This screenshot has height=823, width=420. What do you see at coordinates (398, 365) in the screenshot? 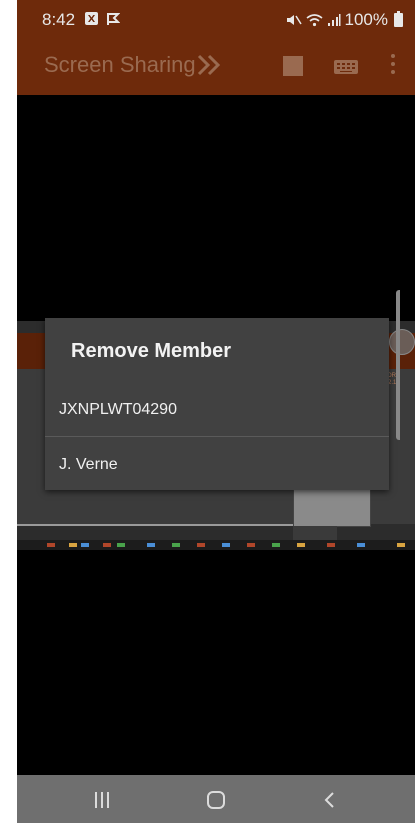
I see `edge-panel-handle` at bounding box center [398, 365].